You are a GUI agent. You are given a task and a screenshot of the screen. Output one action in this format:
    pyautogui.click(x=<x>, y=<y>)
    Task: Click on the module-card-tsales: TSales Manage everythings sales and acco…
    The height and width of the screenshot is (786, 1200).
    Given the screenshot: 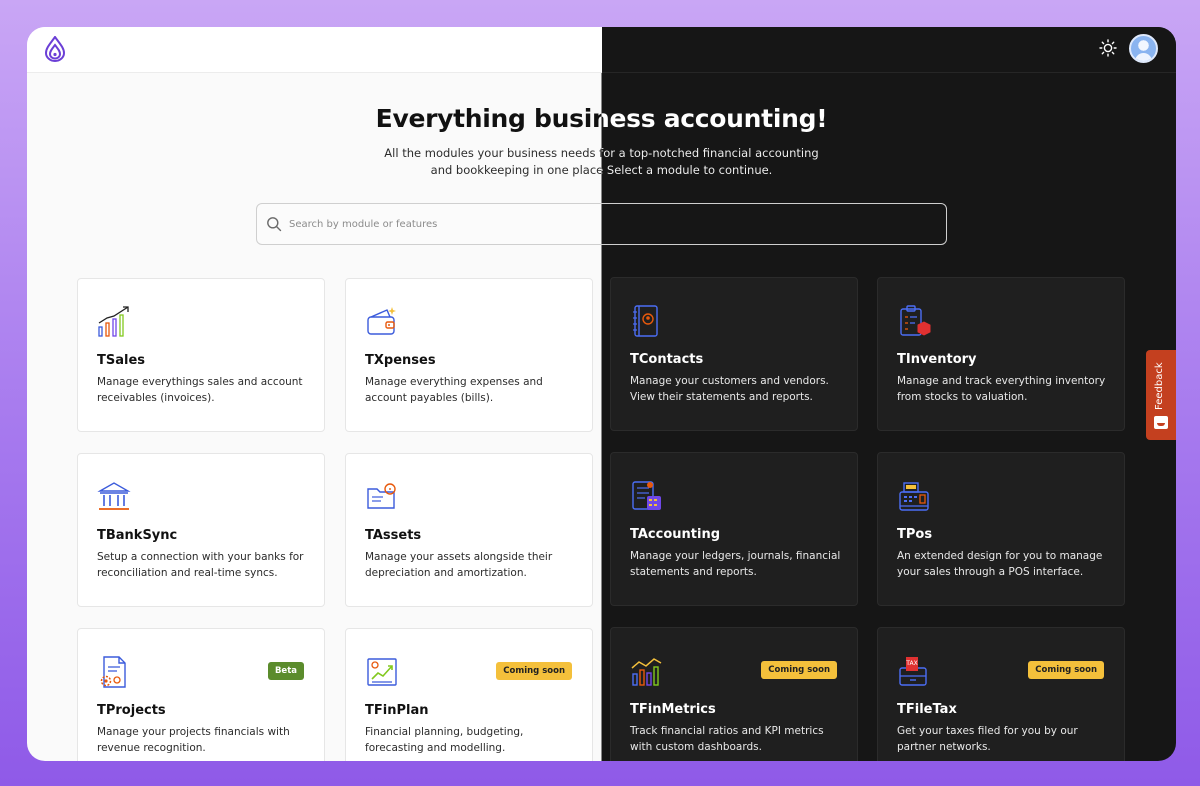 What is the action you would take?
    pyautogui.click(x=201, y=355)
    